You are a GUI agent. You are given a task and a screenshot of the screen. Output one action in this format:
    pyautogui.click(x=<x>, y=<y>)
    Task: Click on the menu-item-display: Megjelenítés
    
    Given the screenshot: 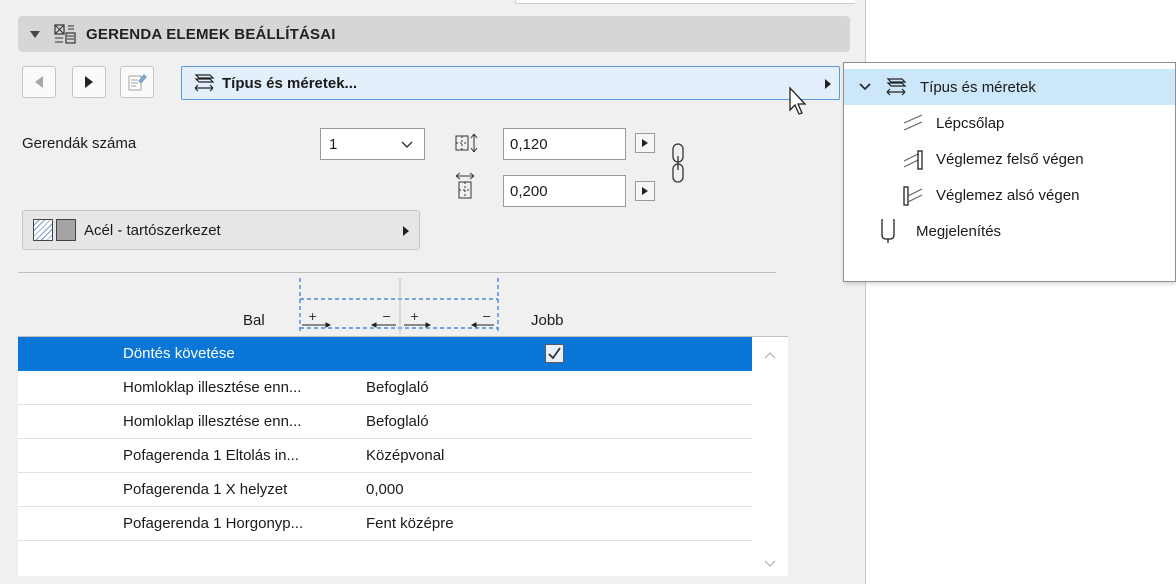 What is the action you would take?
    pyautogui.click(x=1009, y=231)
    